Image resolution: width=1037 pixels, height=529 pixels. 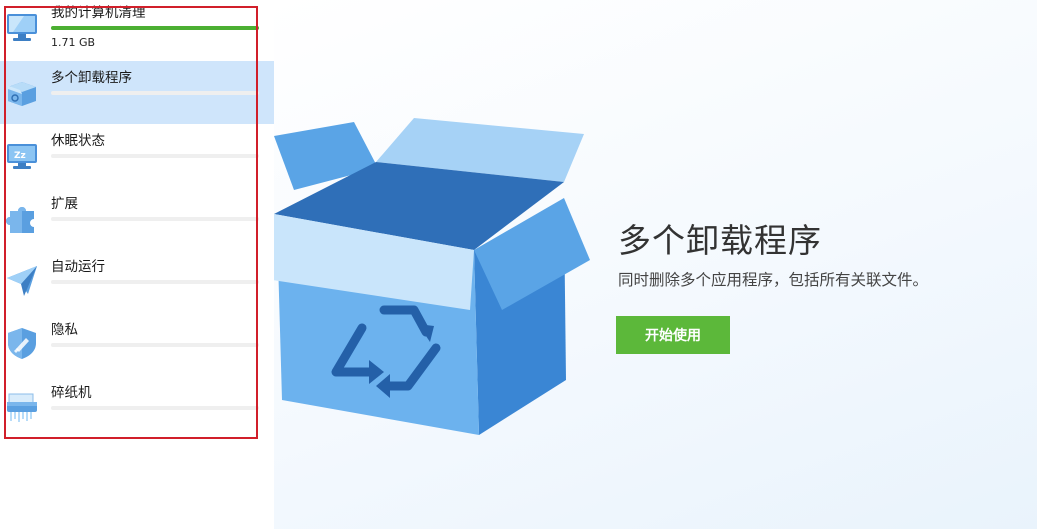 I want to click on computer-icon, so click(x=22, y=26).